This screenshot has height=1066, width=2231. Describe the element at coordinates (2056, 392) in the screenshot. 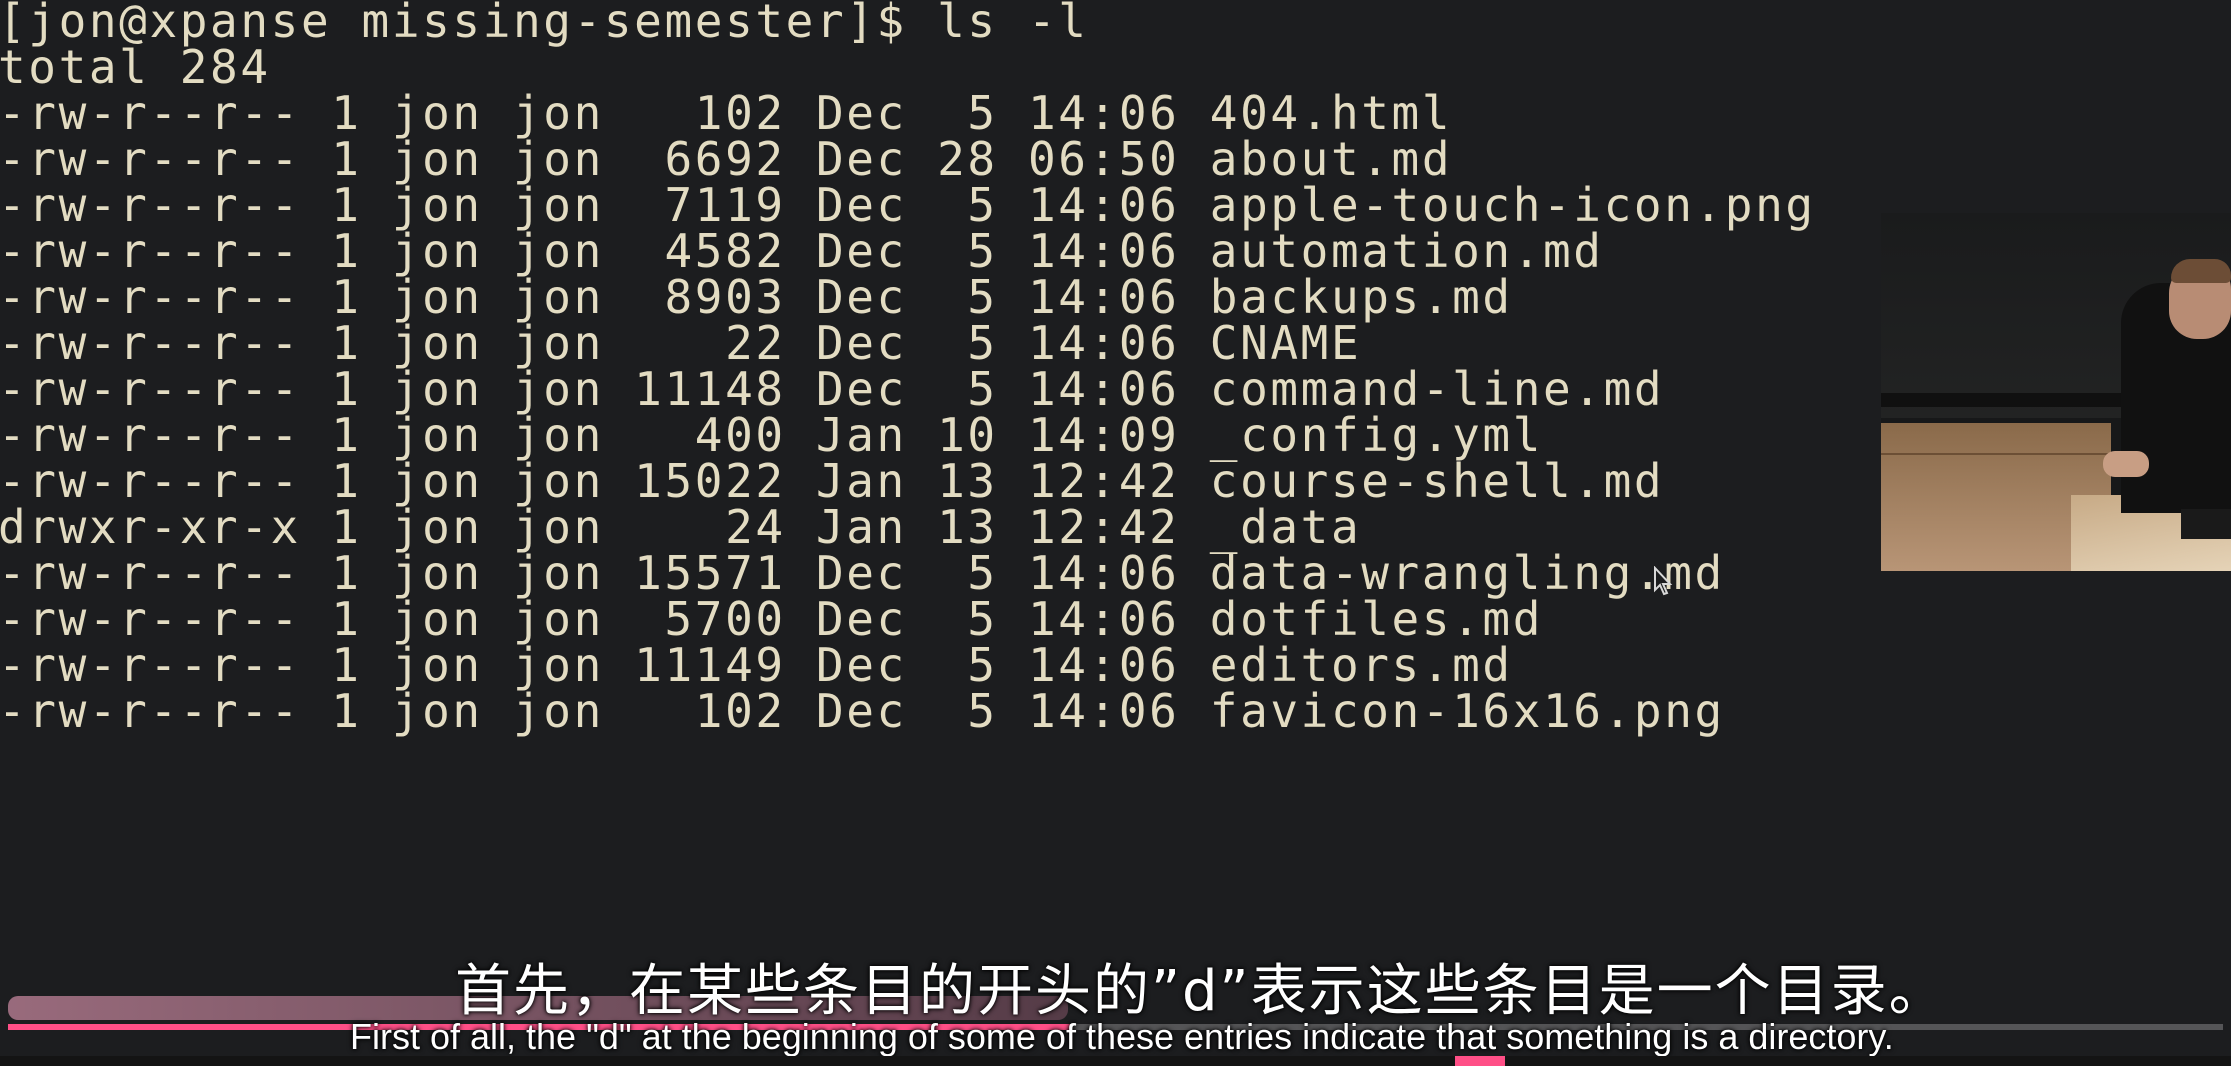

I see `lecturer-video-inset` at that location.